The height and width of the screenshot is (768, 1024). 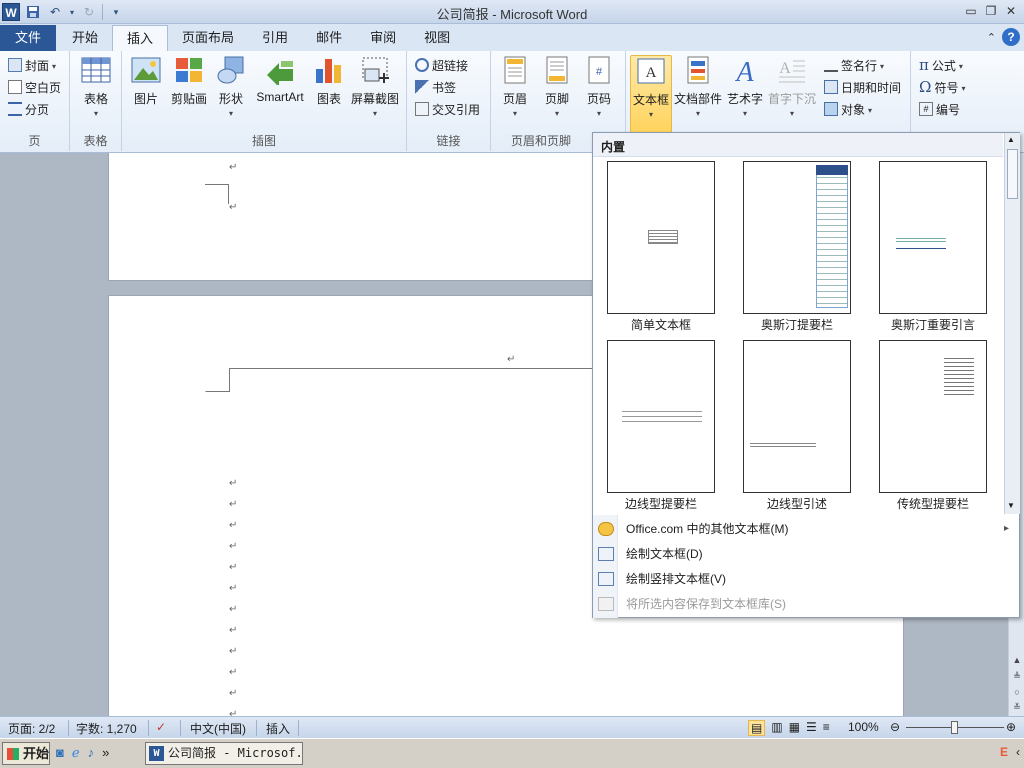 What do you see at coordinates (161, 727) in the screenshot?
I see `proofing-icon: ✓` at bounding box center [161, 727].